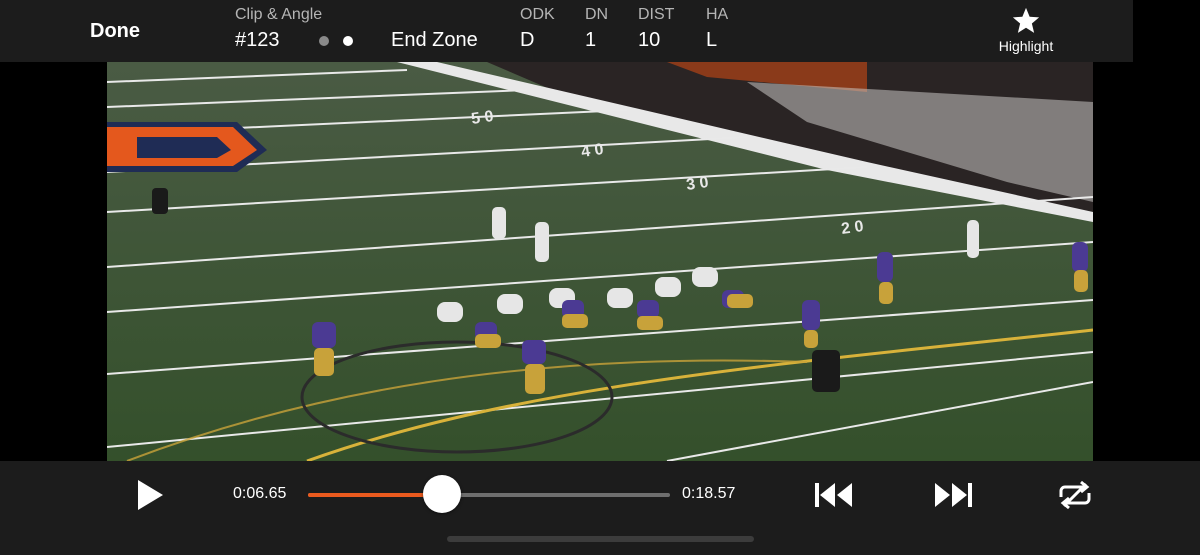  What do you see at coordinates (489, 494) in the screenshot?
I see `scrubber-track` at bounding box center [489, 494].